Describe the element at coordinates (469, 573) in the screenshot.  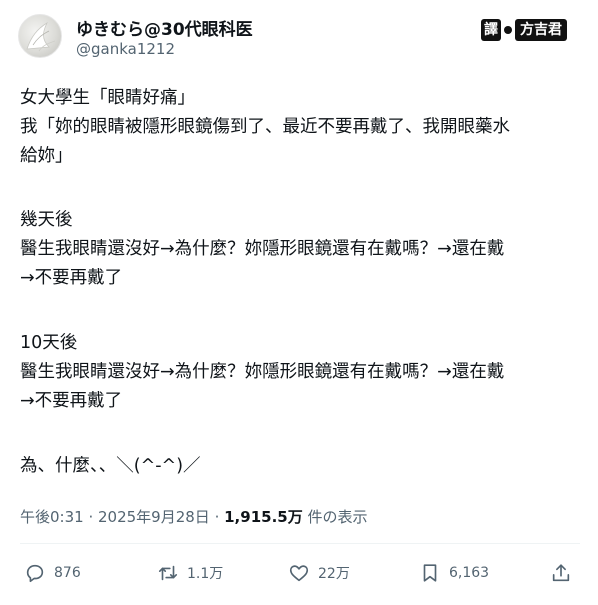
I see `bookmark-count: 6,163` at that location.